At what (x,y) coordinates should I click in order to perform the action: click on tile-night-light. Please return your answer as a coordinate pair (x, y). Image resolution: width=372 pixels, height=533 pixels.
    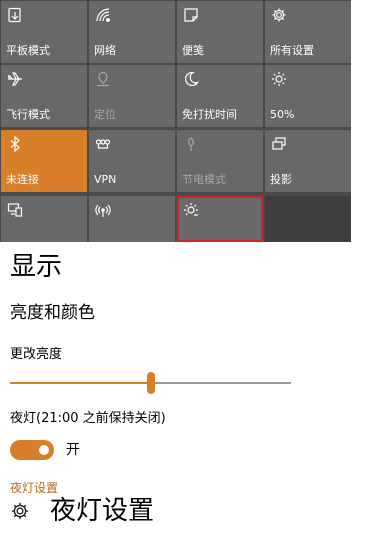
    Looking at the image, I should click on (220, 219).